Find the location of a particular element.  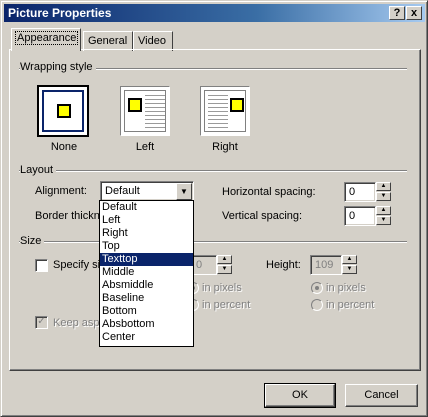

vertical-spin-up: ▲ is located at coordinates (383, 210).